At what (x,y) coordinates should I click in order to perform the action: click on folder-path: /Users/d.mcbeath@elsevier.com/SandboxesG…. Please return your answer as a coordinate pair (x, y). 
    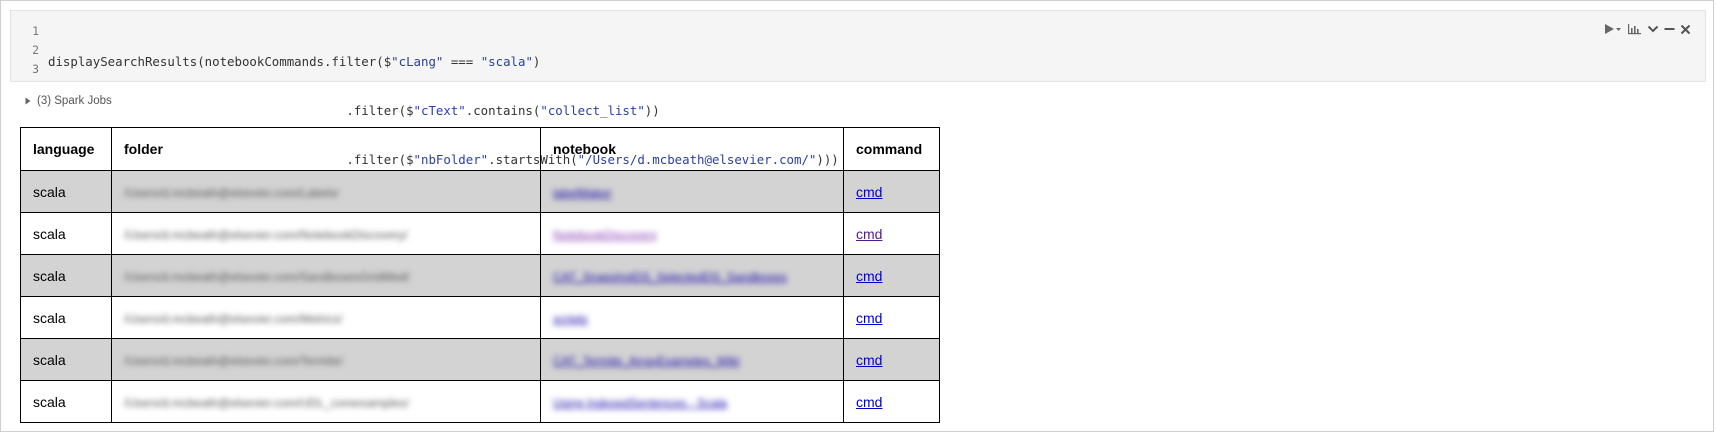
    Looking at the image, I should click on (267, 276).